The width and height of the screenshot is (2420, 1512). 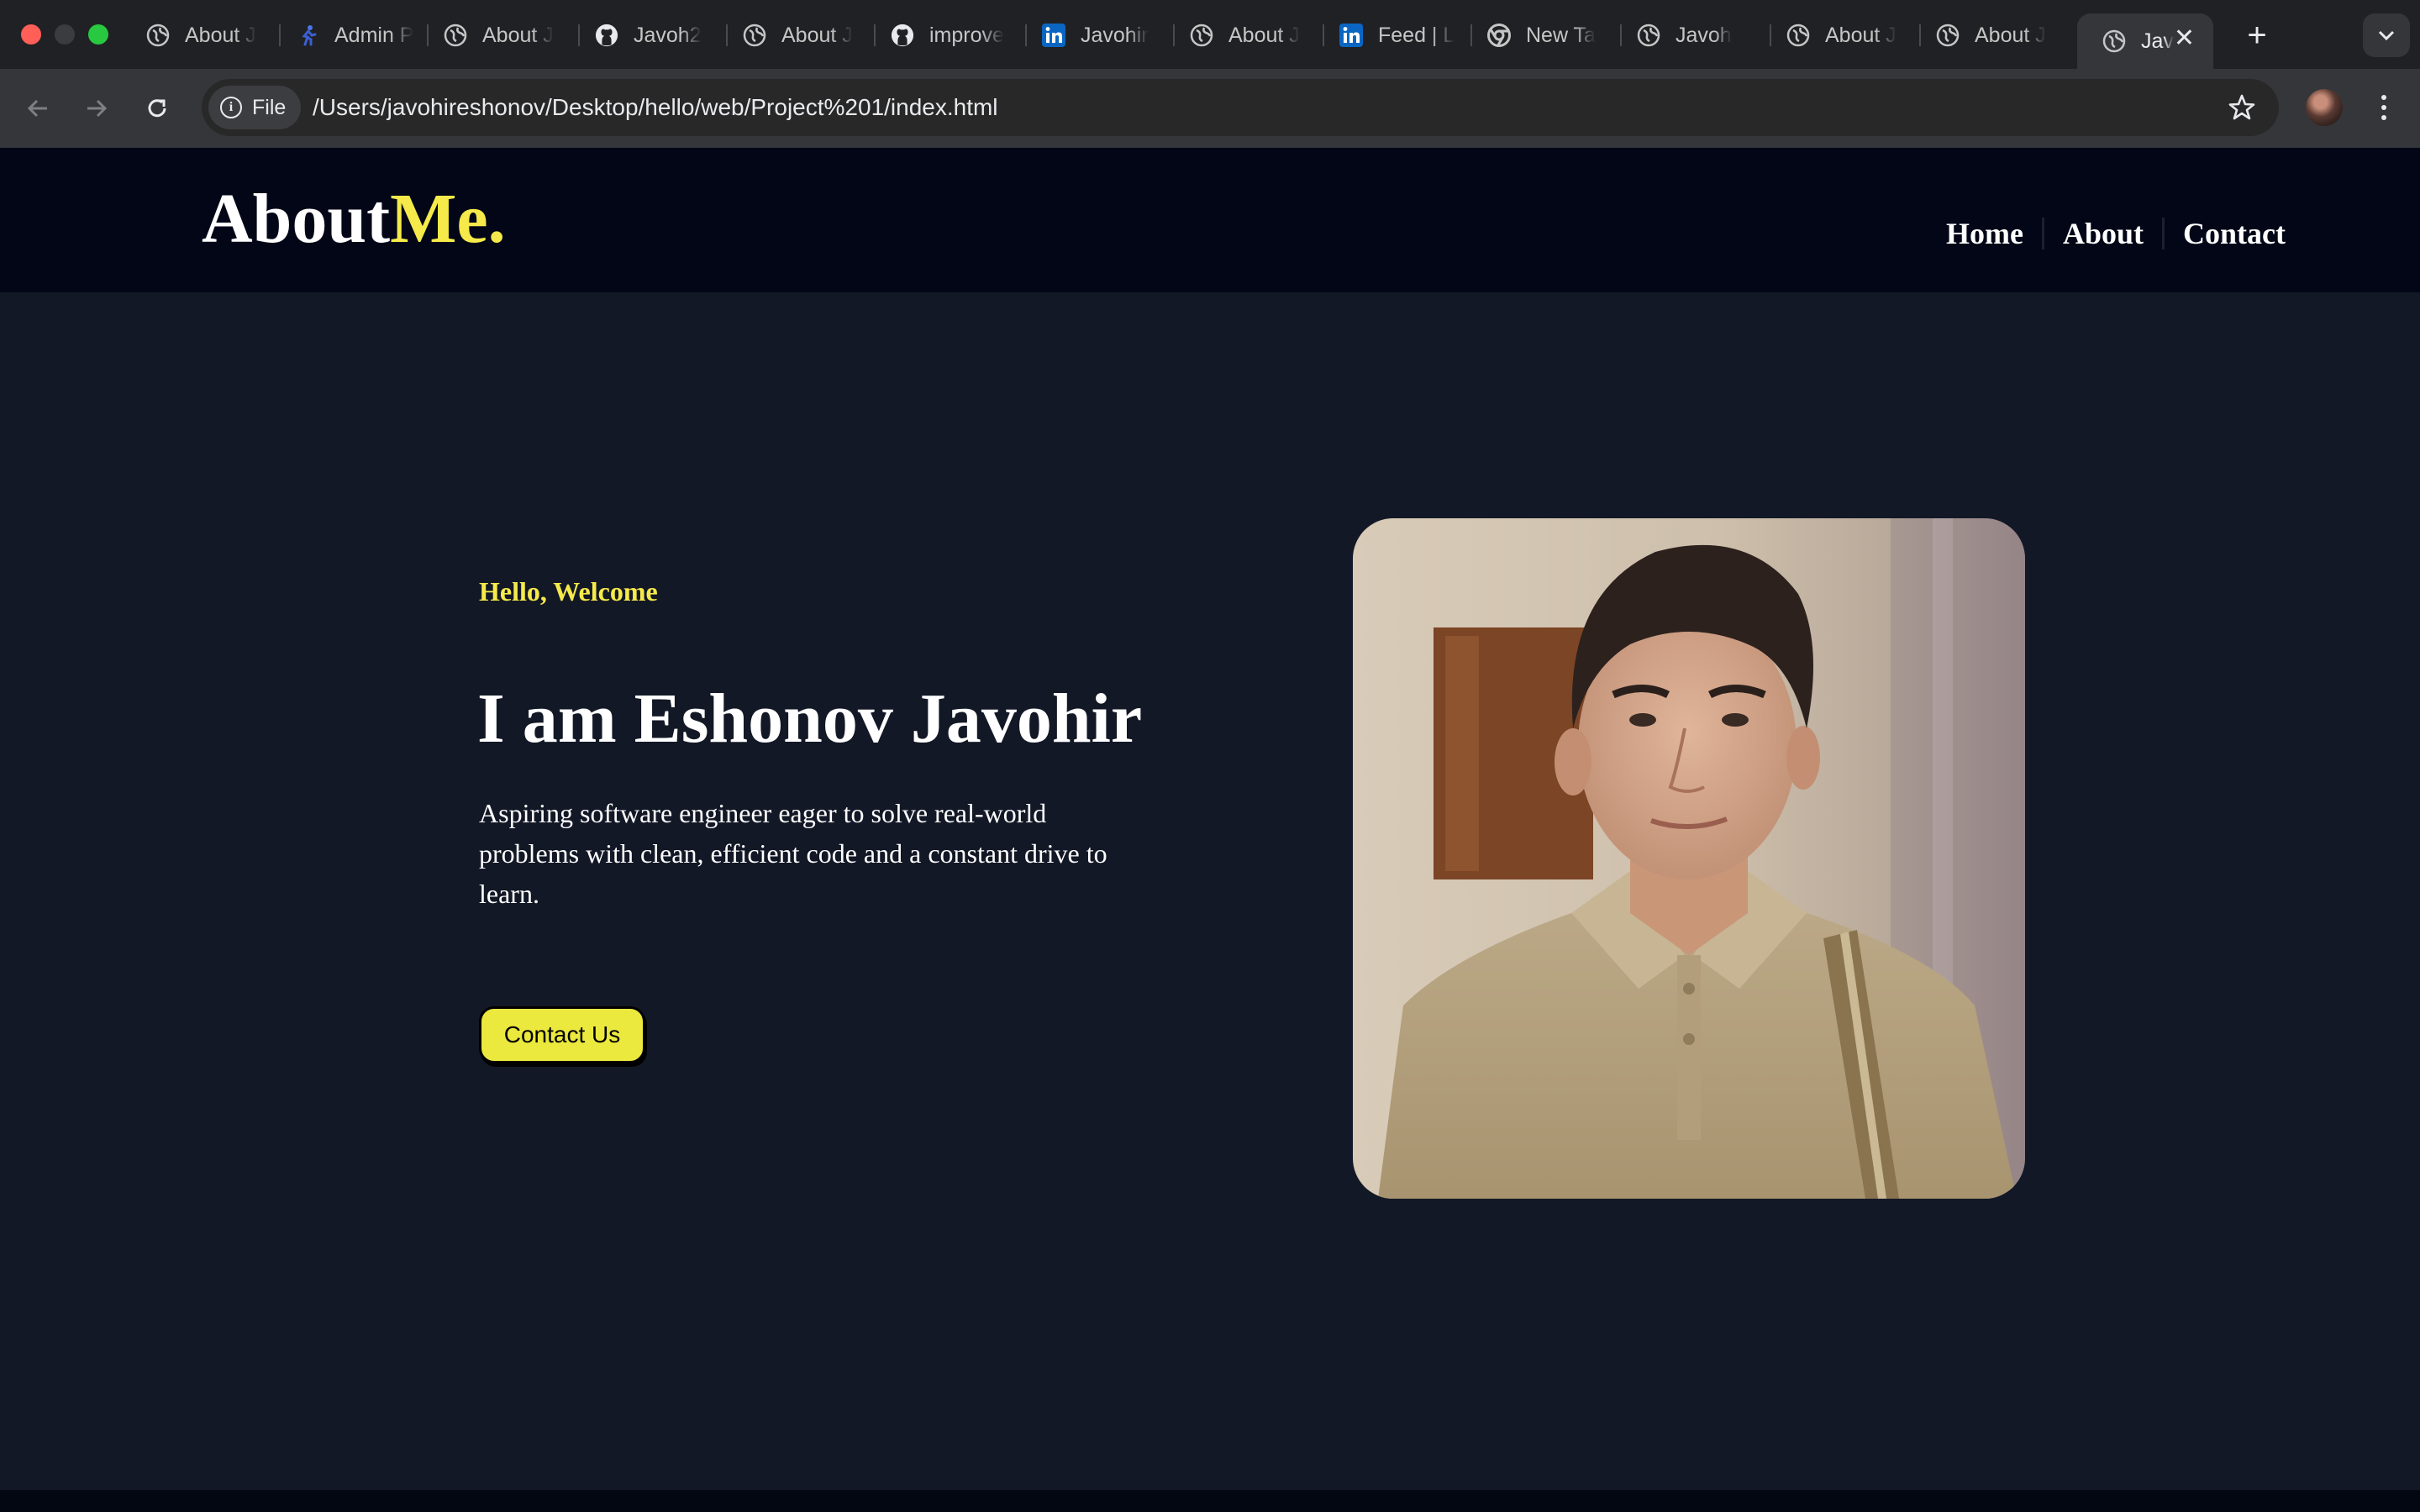 I want to click on nav-about: About, so click(x=2103, y=233).